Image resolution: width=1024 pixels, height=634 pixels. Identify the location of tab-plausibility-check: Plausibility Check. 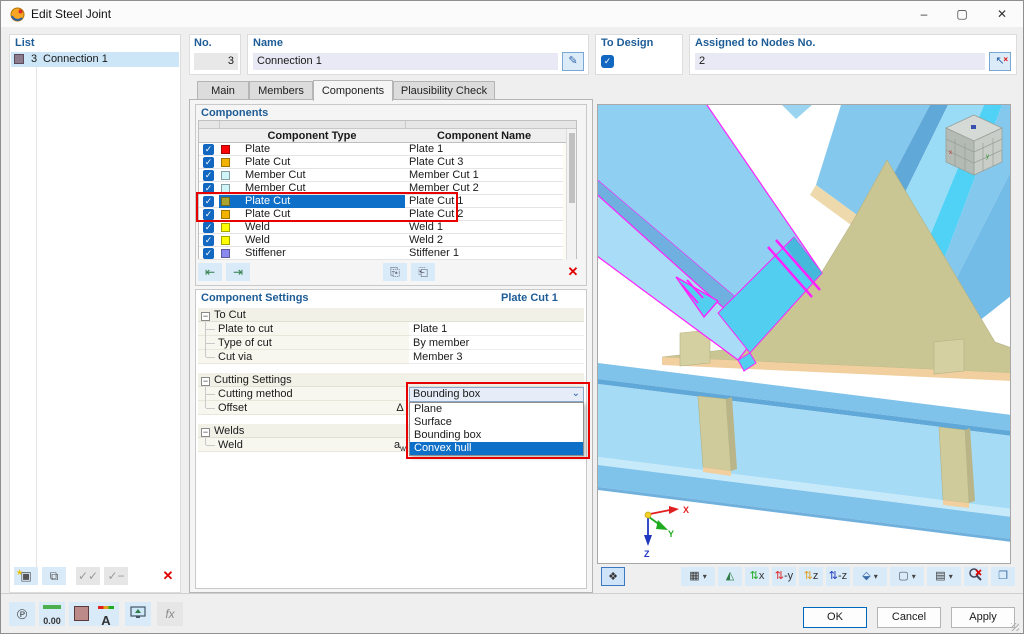
(444, 90).